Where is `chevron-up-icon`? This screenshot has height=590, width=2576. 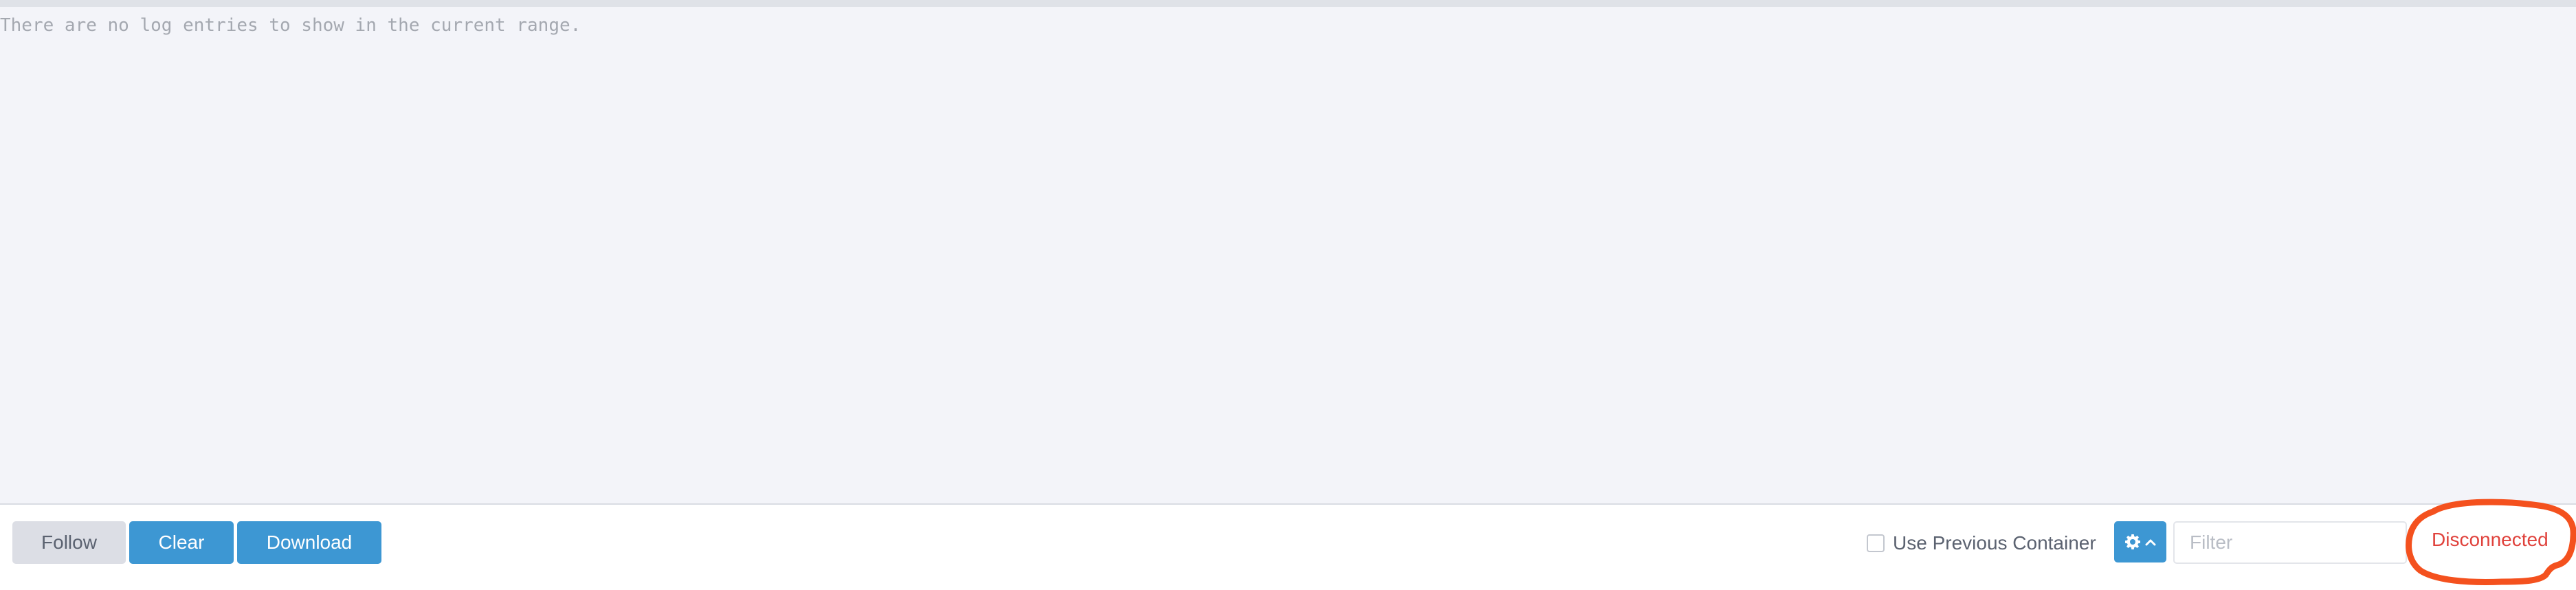 chevron-up-icon is located at coordinates (2150, 542).